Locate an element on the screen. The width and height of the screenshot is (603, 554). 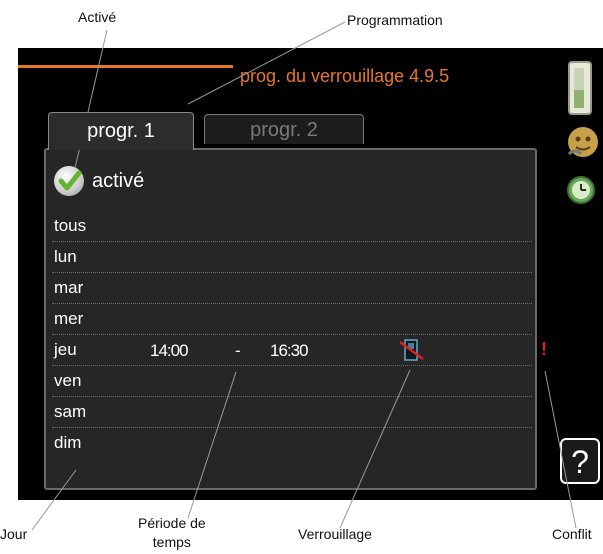
tab-progr-1: progr. 1 is located at coordinates (121, 131).